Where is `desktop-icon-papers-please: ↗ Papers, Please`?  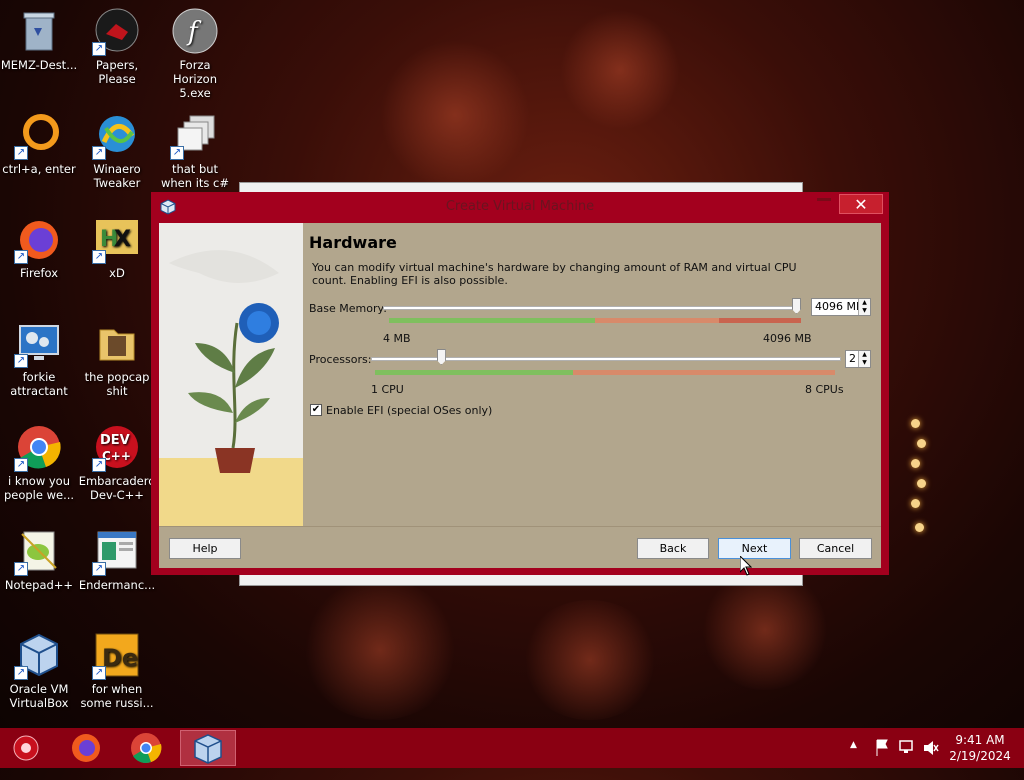 desktop-icon-papers-please: ↗ Papers, Please is located at coordinates (117, 47).